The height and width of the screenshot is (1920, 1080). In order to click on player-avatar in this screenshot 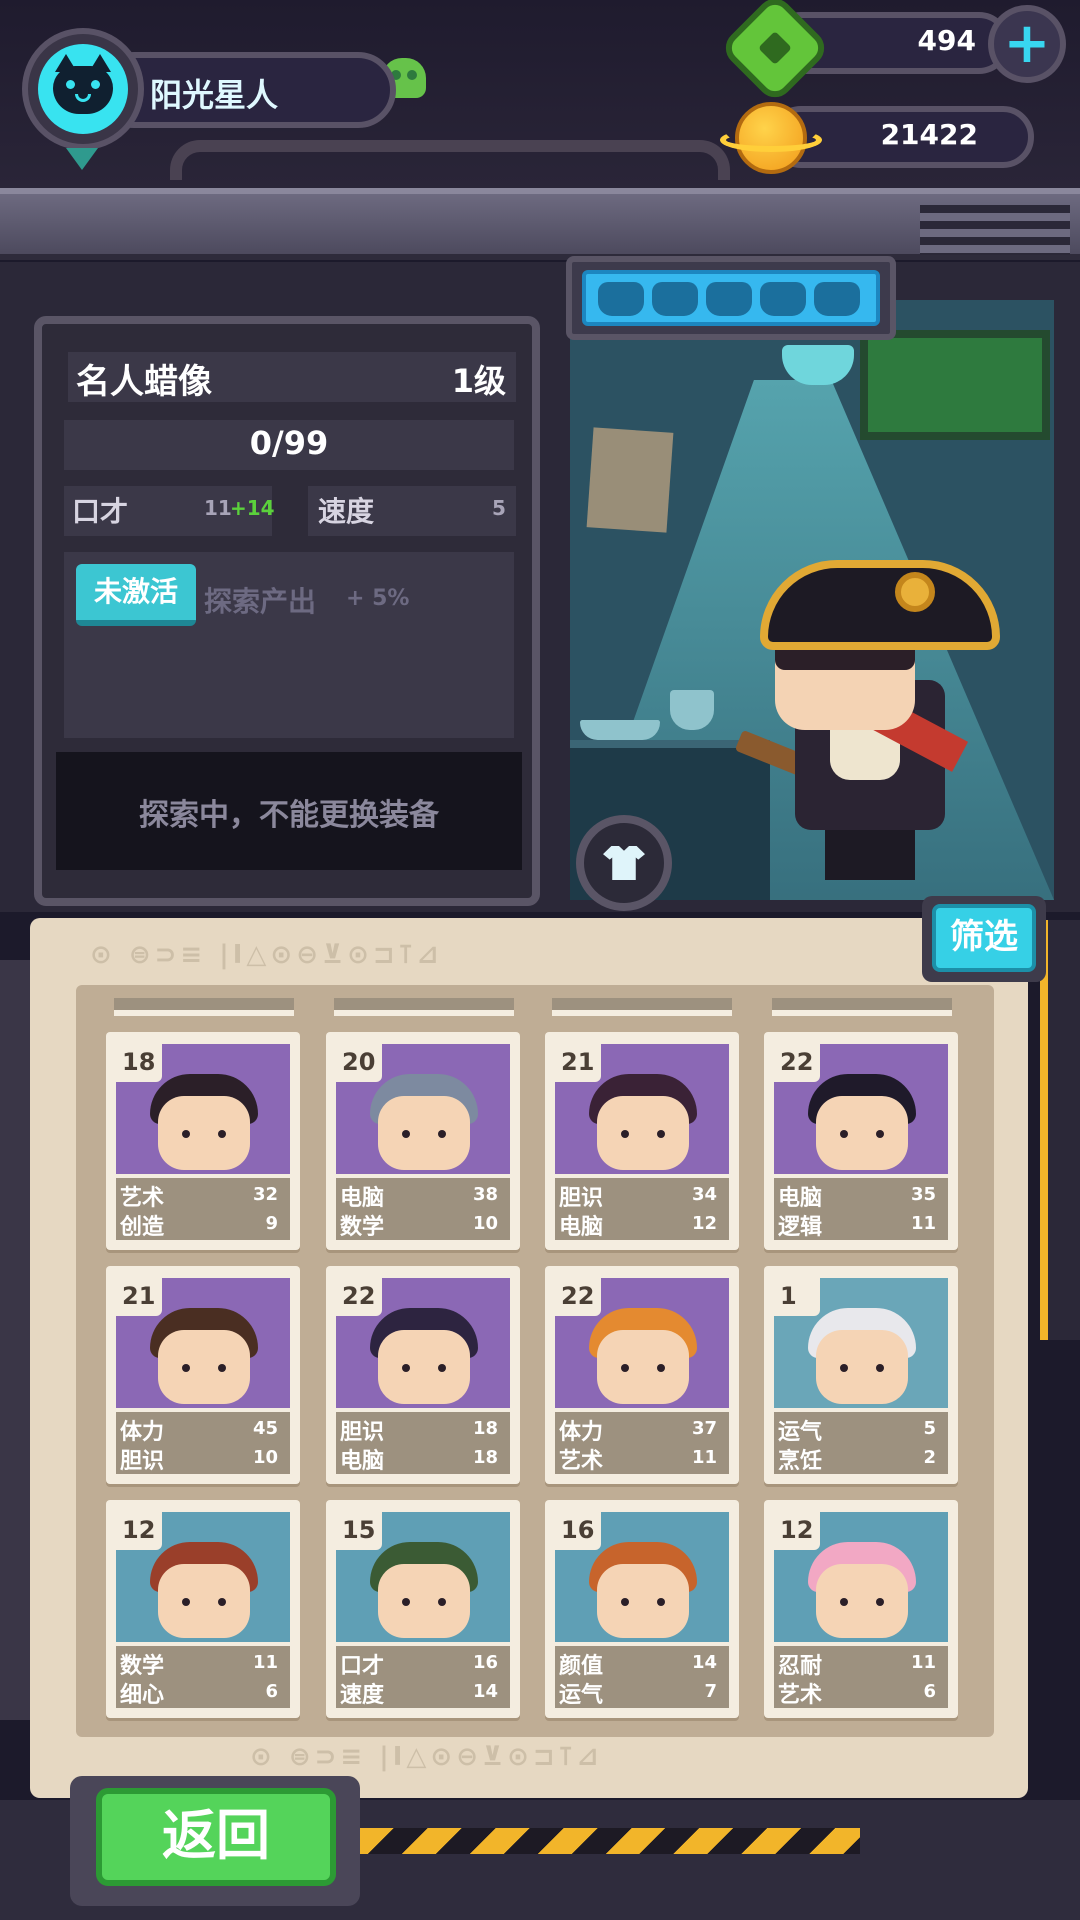, I will do `click(83, 89)`.